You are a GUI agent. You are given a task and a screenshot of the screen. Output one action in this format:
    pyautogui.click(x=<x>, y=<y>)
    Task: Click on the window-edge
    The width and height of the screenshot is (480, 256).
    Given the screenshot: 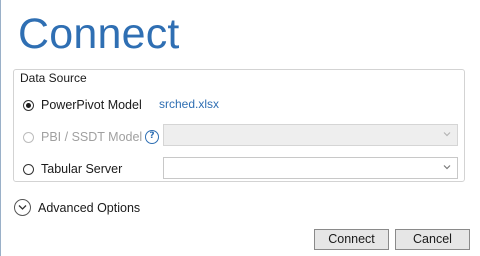 What is the action you would take?
    pyautogui.click(x=0, y=128)
    